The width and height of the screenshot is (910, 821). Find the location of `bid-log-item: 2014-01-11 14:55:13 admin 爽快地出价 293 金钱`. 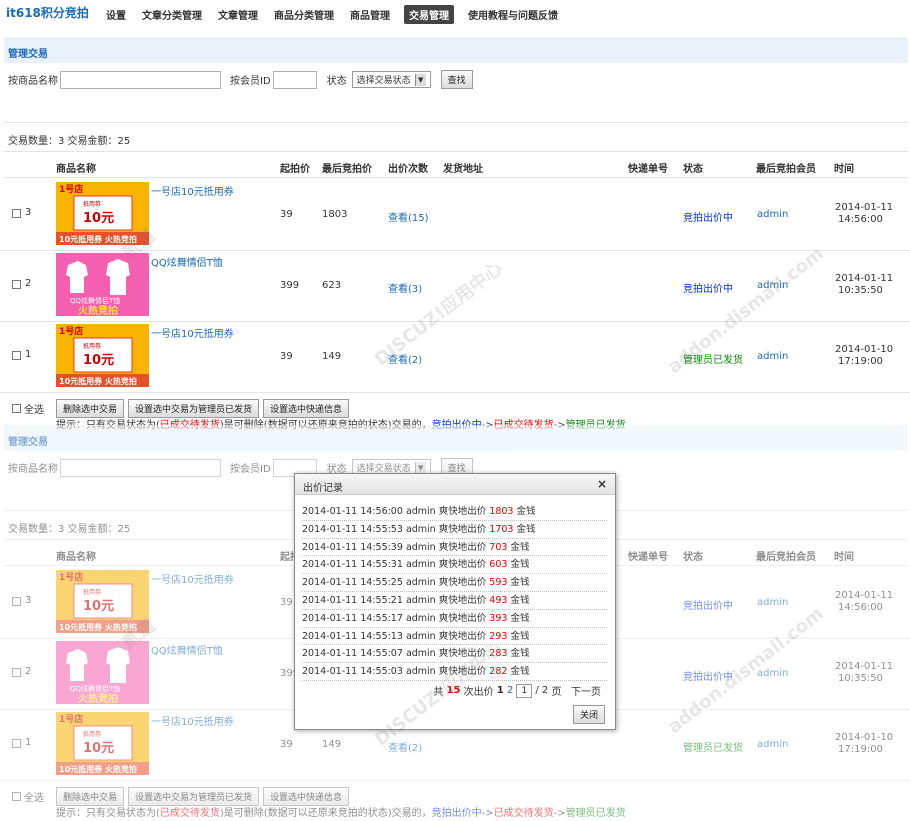

bid-log-item: 2014-01-11 14:55:13 admin 爽快地出价 293 金钱 is located at coordinates (454, 637).